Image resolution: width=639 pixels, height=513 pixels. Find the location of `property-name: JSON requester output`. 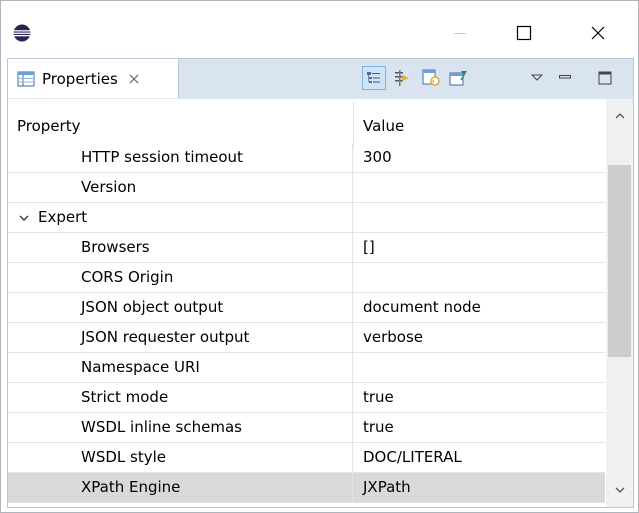

property-name: JSON requester output is located at coordinates (165, 337).